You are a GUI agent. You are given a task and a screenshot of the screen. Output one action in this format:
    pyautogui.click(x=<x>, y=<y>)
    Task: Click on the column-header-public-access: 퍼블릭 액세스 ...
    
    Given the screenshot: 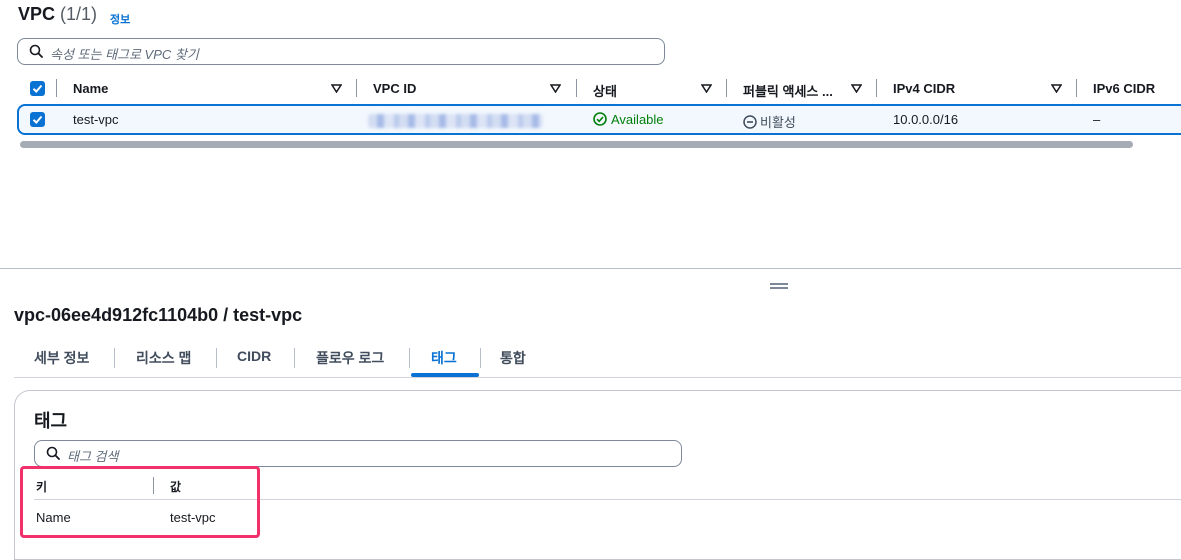 What is the action you would take?
    pyautogui.click(x=788, y=90)
    